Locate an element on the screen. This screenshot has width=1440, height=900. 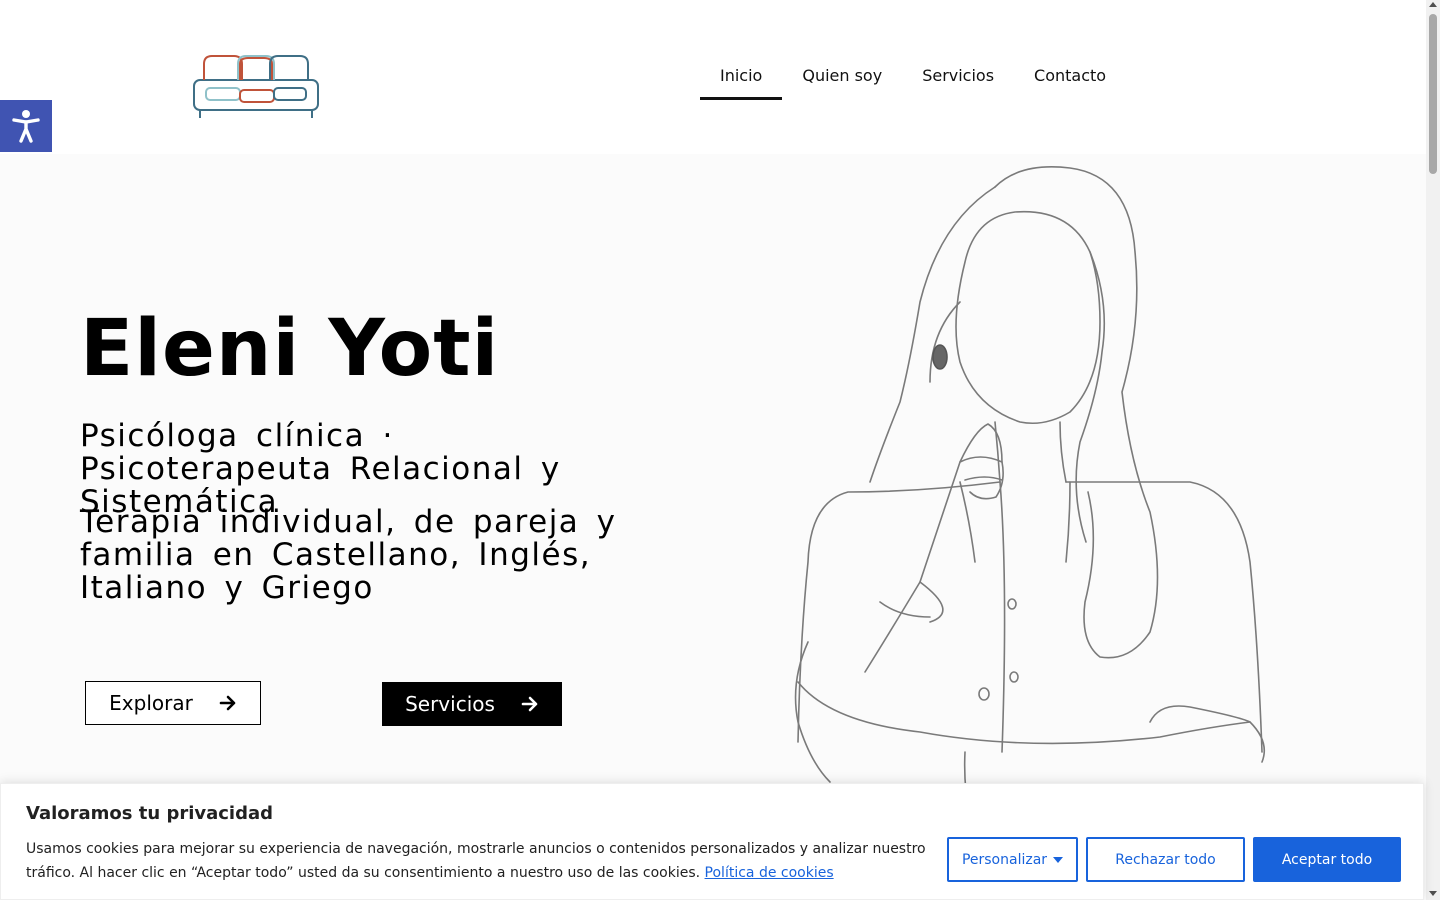
cookie-banner-title: Valoramos tu privacidad is located at coordinates (150, 813).